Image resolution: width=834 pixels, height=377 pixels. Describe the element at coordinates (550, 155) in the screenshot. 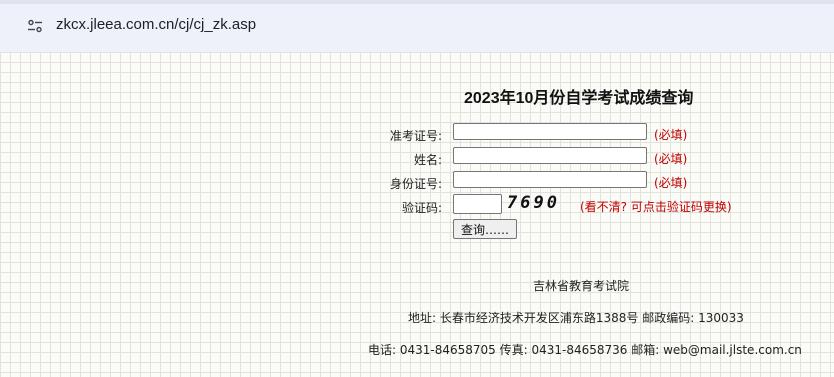

I see `name-input` at that location.